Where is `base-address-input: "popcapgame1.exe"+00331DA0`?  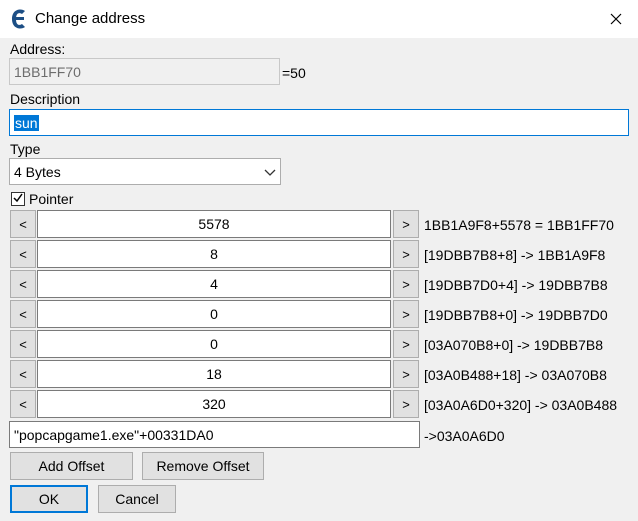
base-address-input: "popcapgame1.exe"+00331DA0 is located at coordinates (214, 434).